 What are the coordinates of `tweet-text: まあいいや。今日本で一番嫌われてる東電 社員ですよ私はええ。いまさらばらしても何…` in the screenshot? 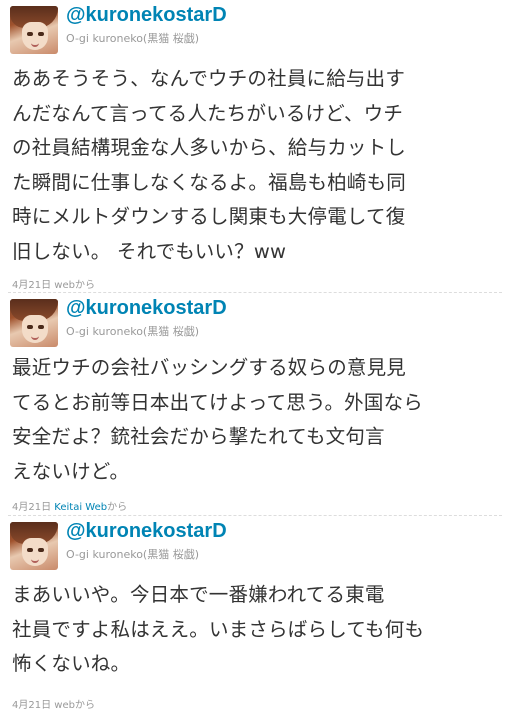 It's located at (257, 630).